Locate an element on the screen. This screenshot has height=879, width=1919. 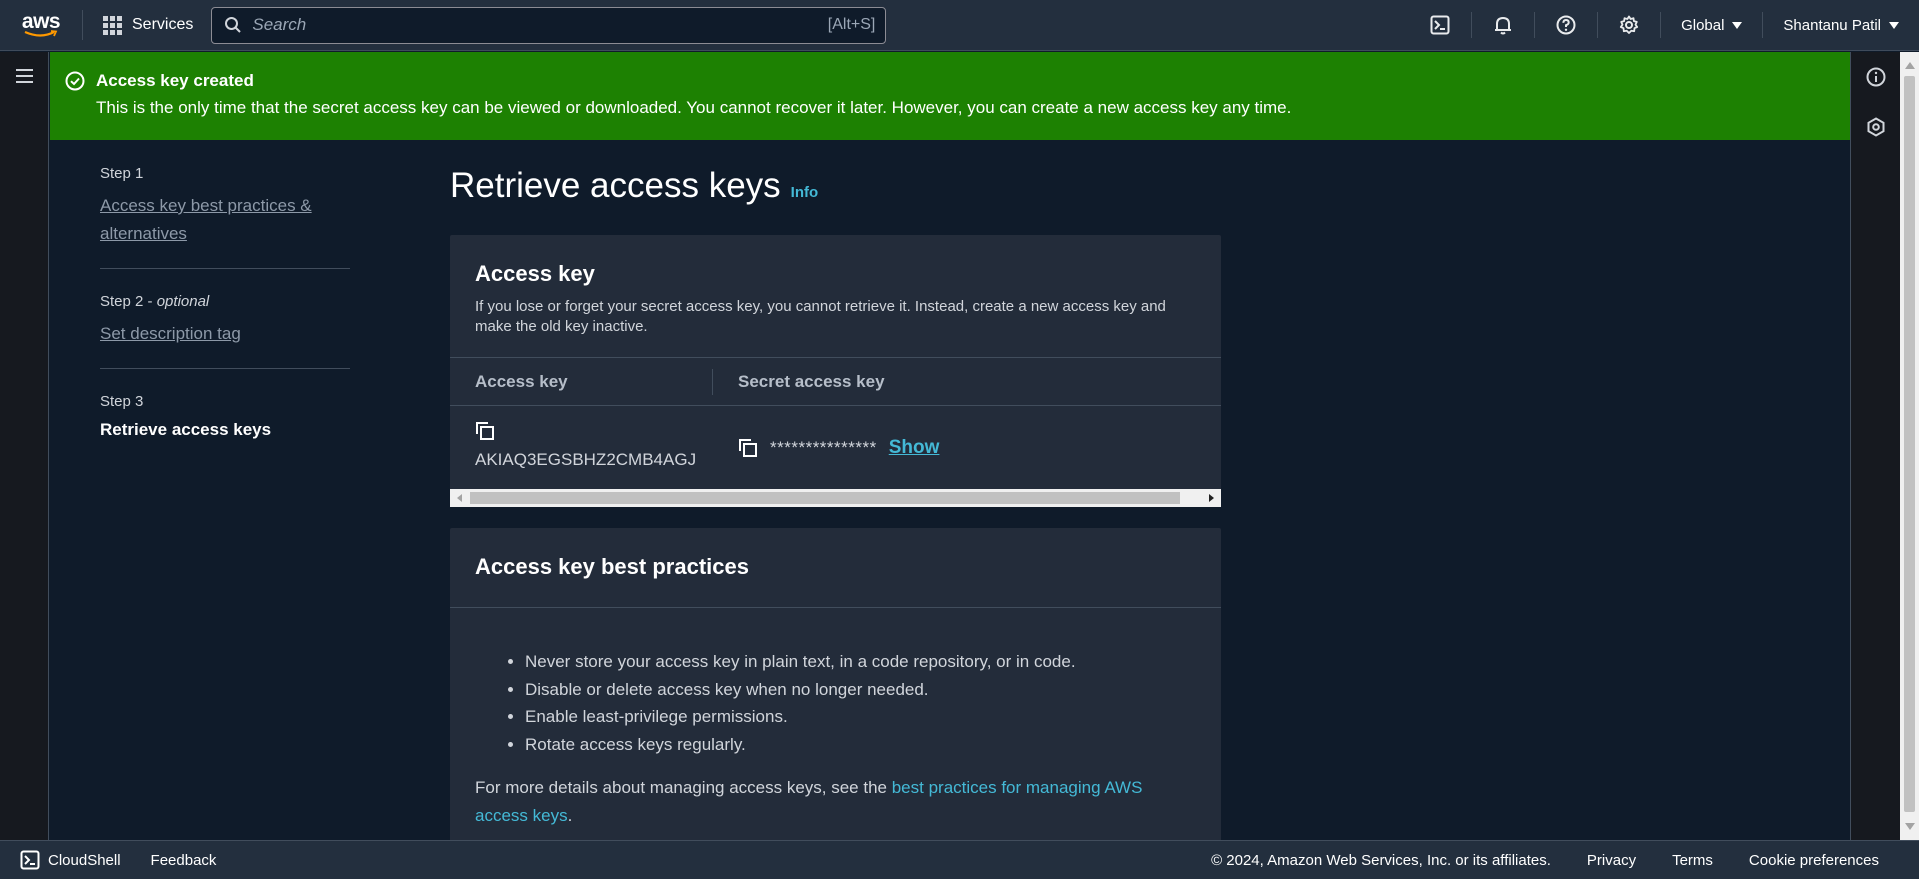
search-shortcut-hint: [Alt+S] is located at coordinates (851, 24).